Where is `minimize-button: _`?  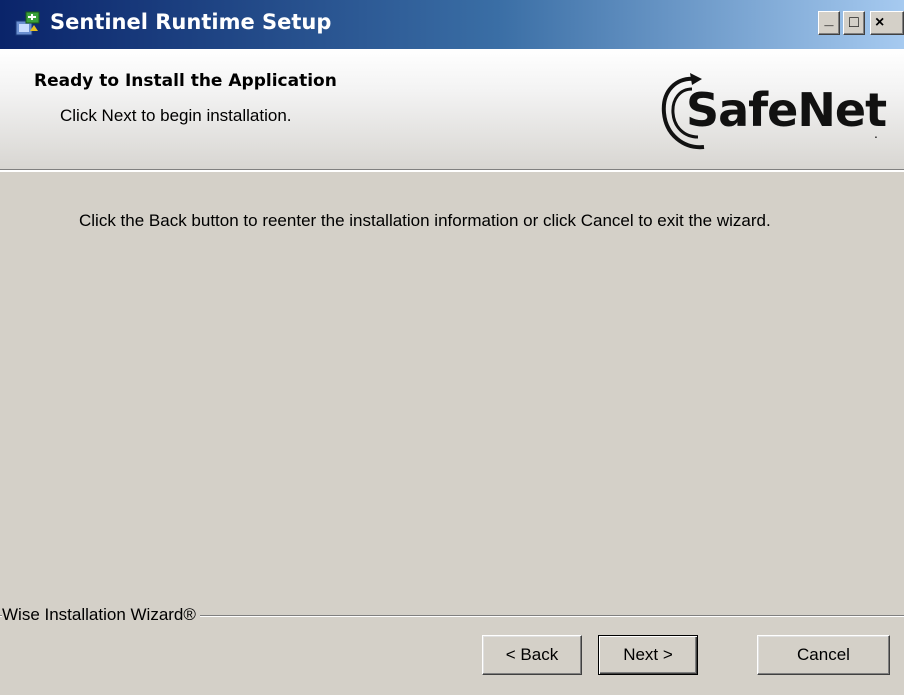 minimize-button: _ is located at coordinates (829, 23).